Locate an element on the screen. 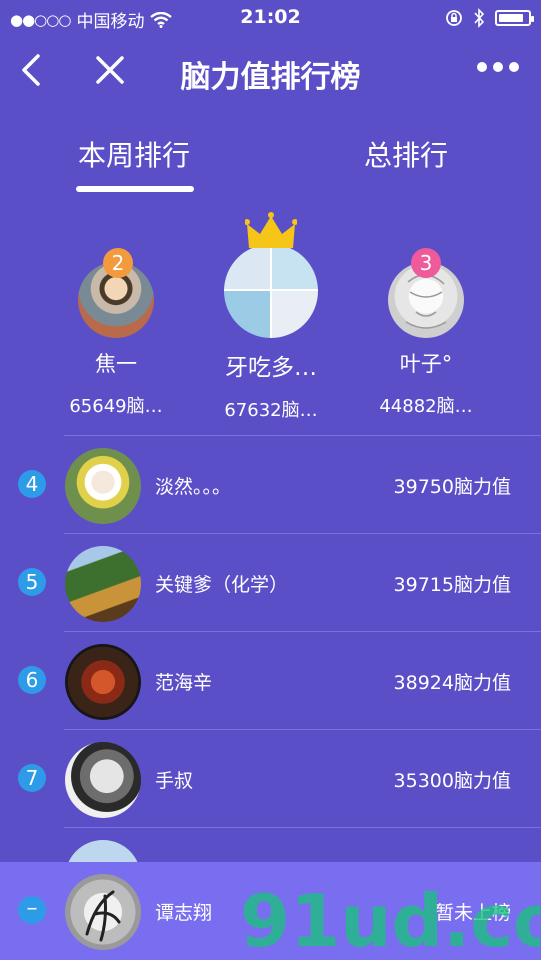 This screenshot has width=541, height=960. my-rank-badge: – is located at coordinates (32, 910).